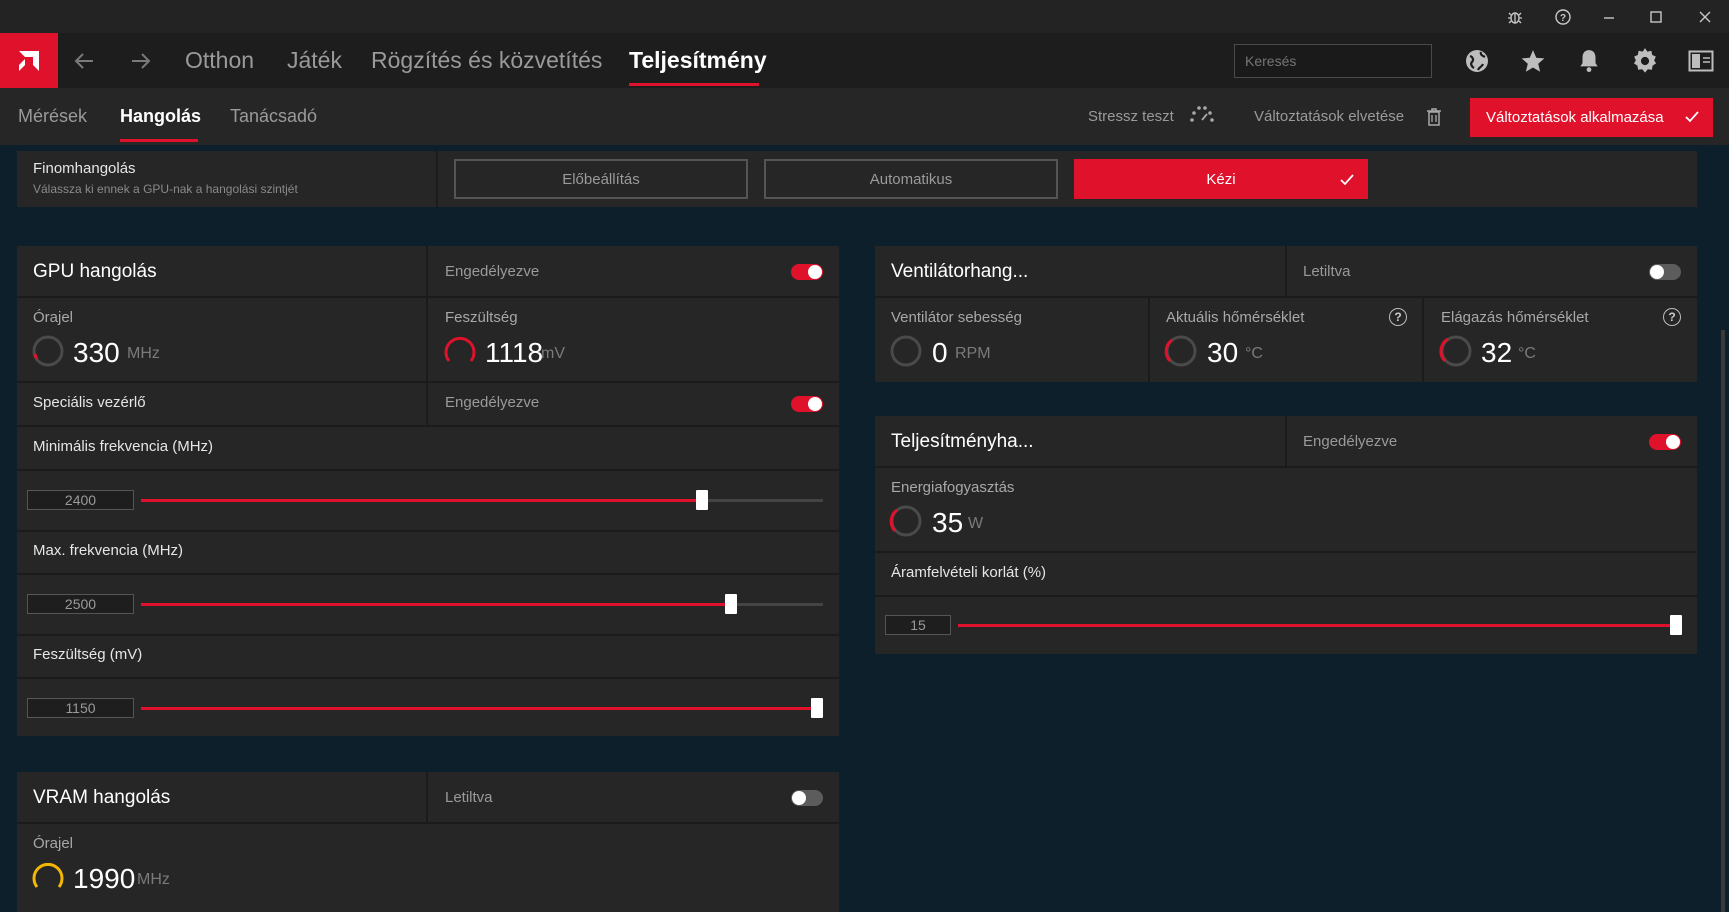 This screenshot has width=1729, height=912. I want to click on power-limit-slider, so click(1320, 625).